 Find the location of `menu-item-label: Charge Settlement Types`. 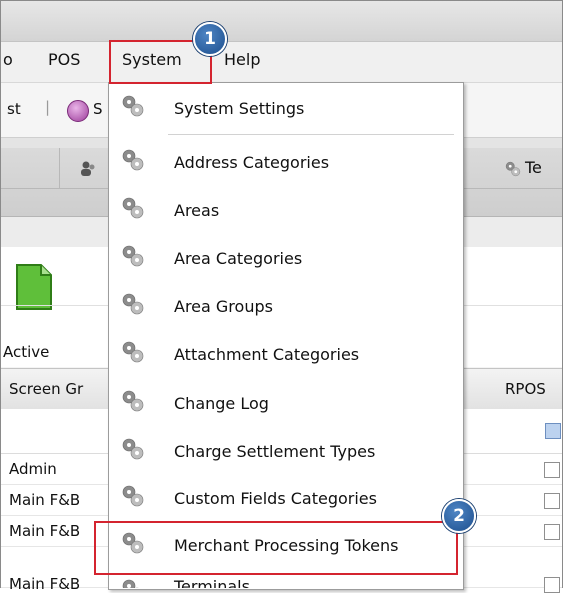

menu-item-label: Charge Settlement Types is located at coordinates (275, 451).